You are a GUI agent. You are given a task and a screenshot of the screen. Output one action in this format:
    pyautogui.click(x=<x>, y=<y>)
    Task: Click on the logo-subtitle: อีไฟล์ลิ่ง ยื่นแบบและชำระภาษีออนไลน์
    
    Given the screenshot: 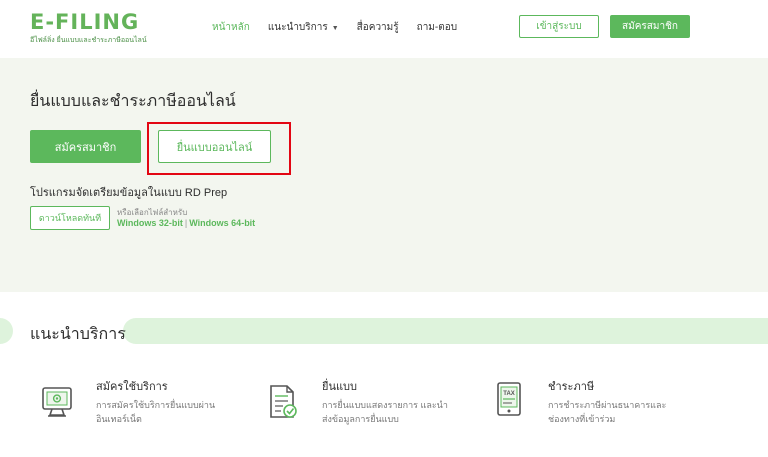 What is the action you would take?
    pyautogui.click(x=88, y=40)
    